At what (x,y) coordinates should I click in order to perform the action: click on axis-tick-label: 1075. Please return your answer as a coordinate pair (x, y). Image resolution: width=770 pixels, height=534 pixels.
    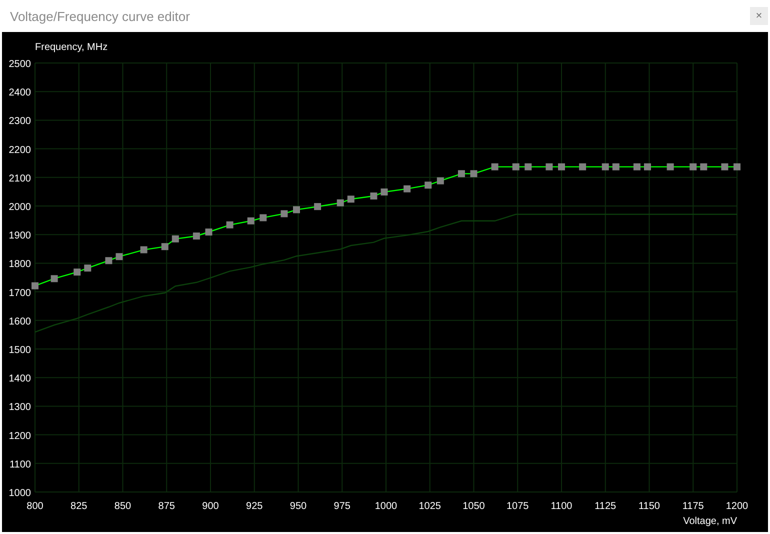
    Looking at the image, I should click on (517, 506).